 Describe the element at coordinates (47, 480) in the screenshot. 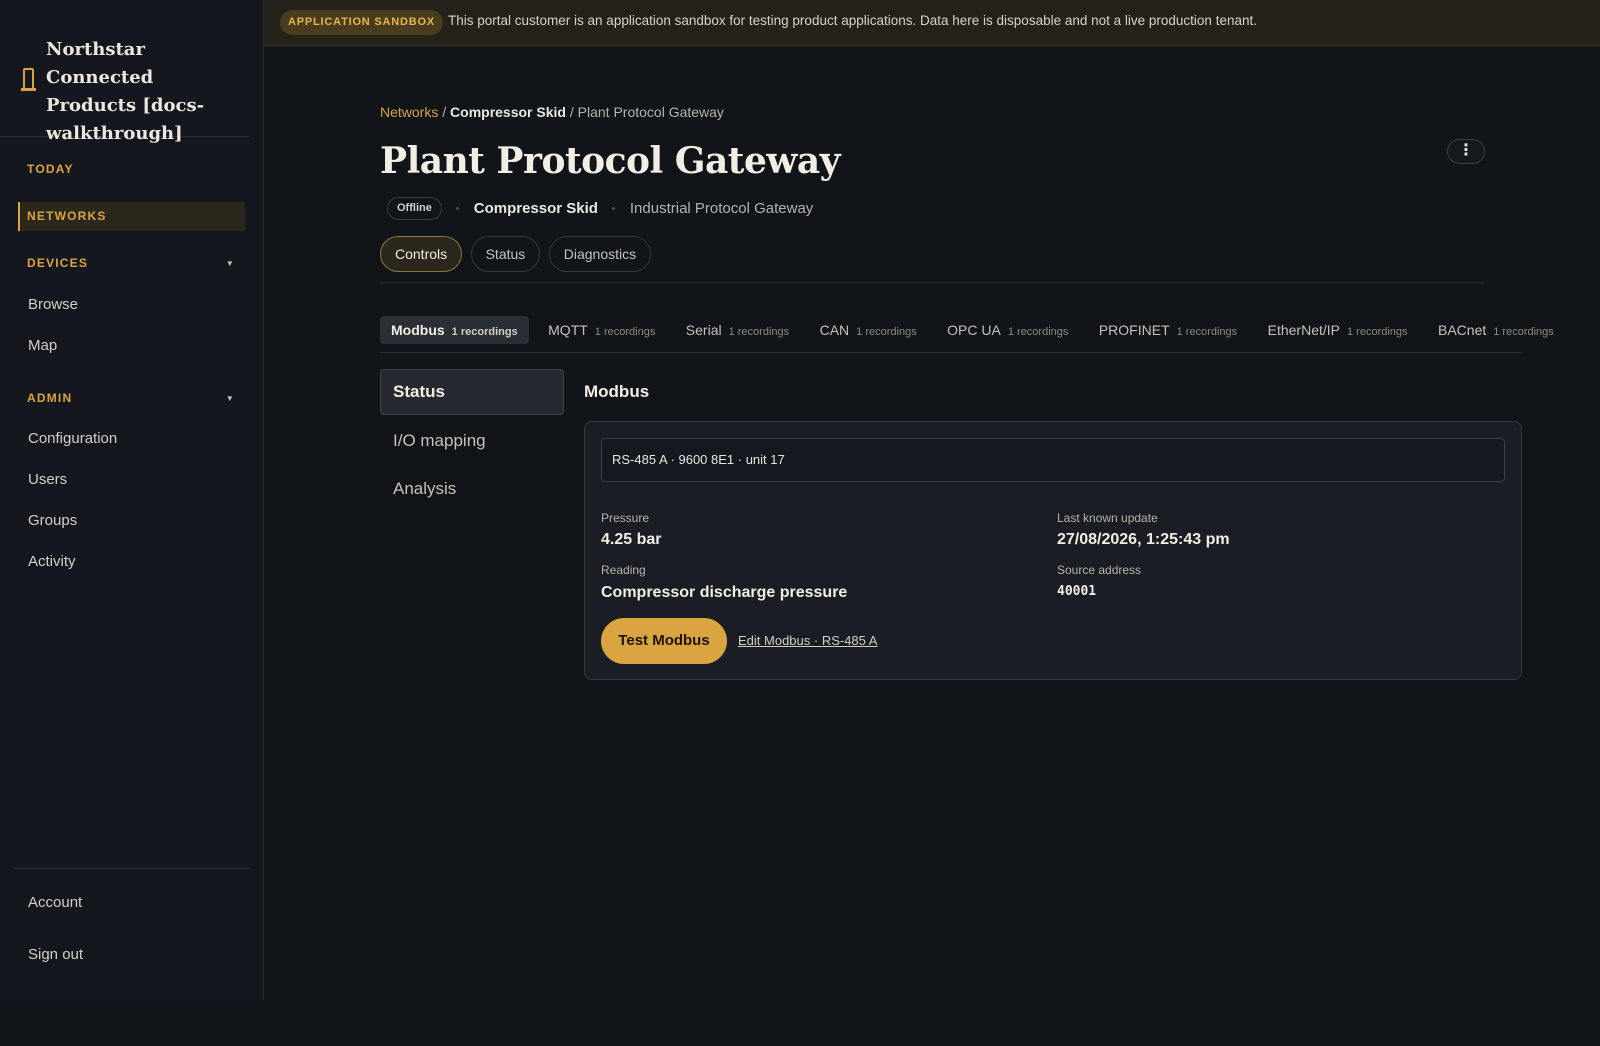

I see `nav-item-users: Users` at that location.